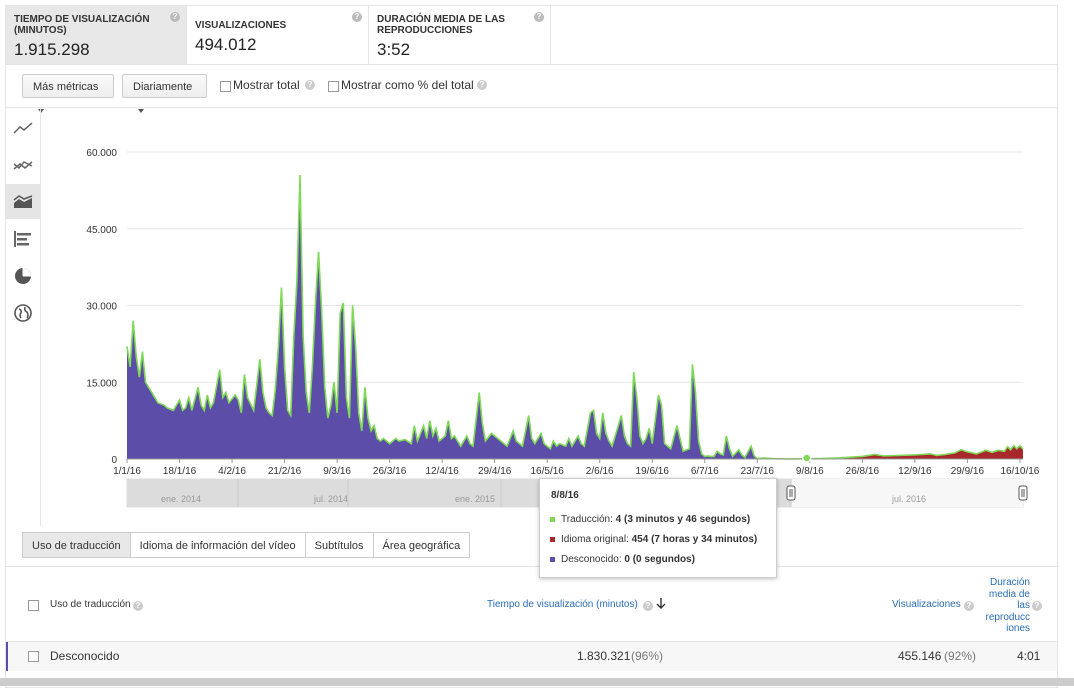 The height and width of the screenshot is (688, 1074). What do you see at coordinates (180, 471) in the screenshot?
I see `x-tick-label: 18/1/16` at bounding box center [180, 471].